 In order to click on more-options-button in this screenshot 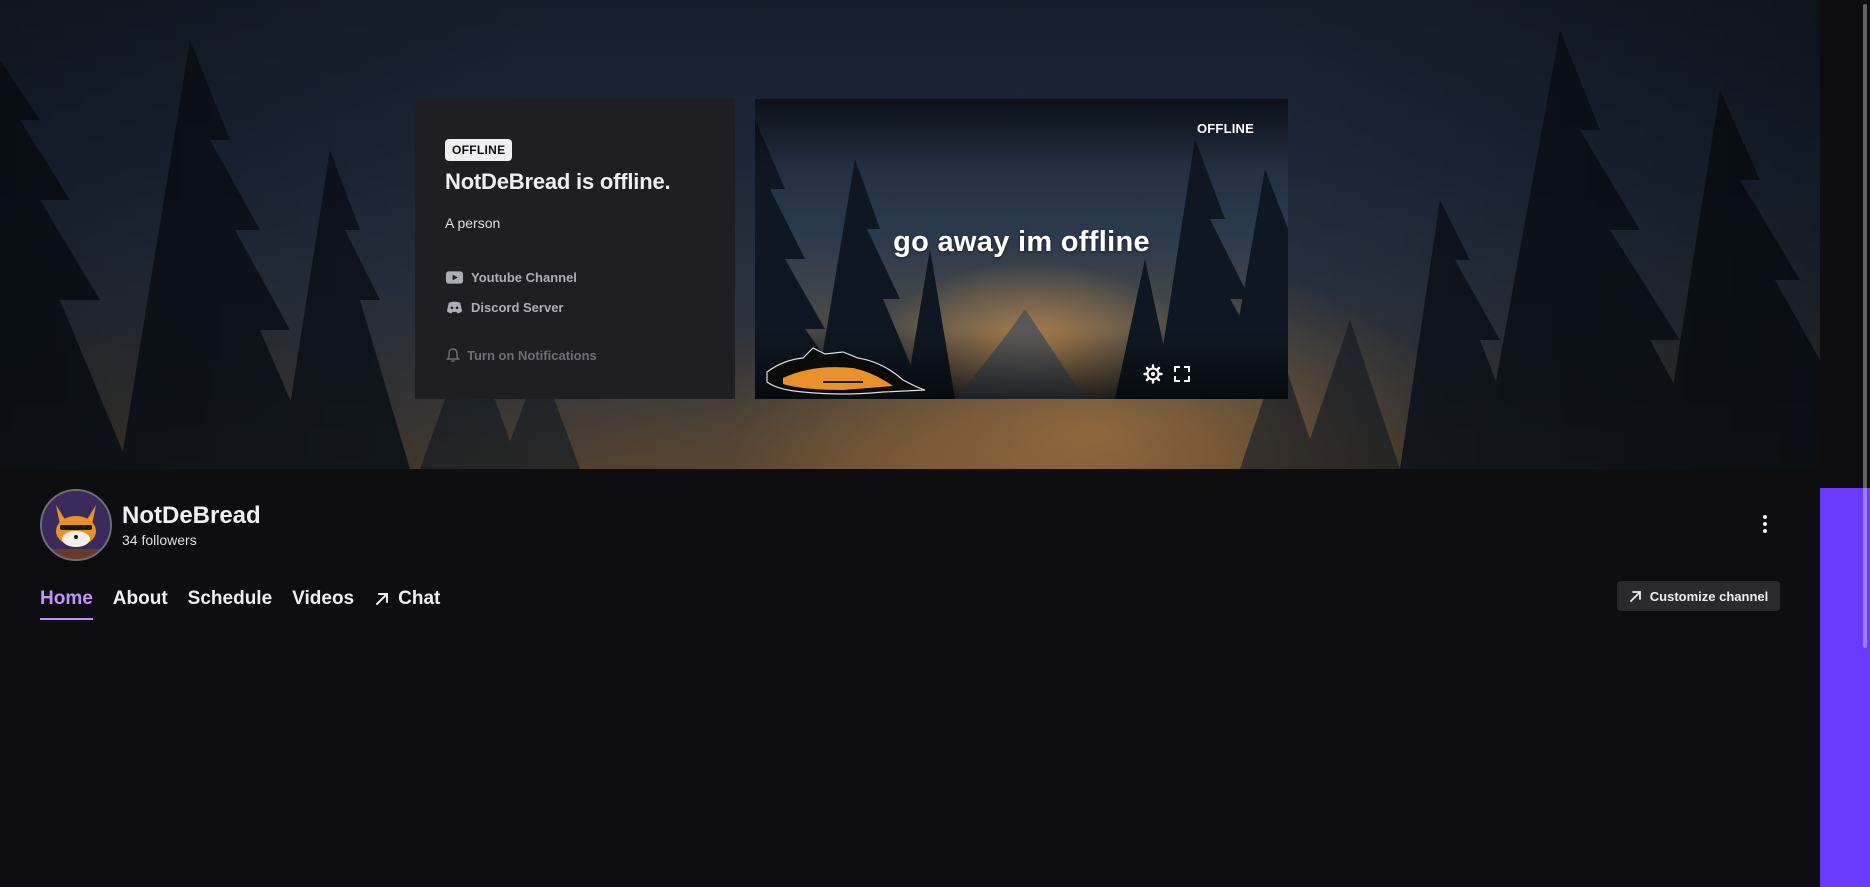, I will do `click(1765, 524)`.